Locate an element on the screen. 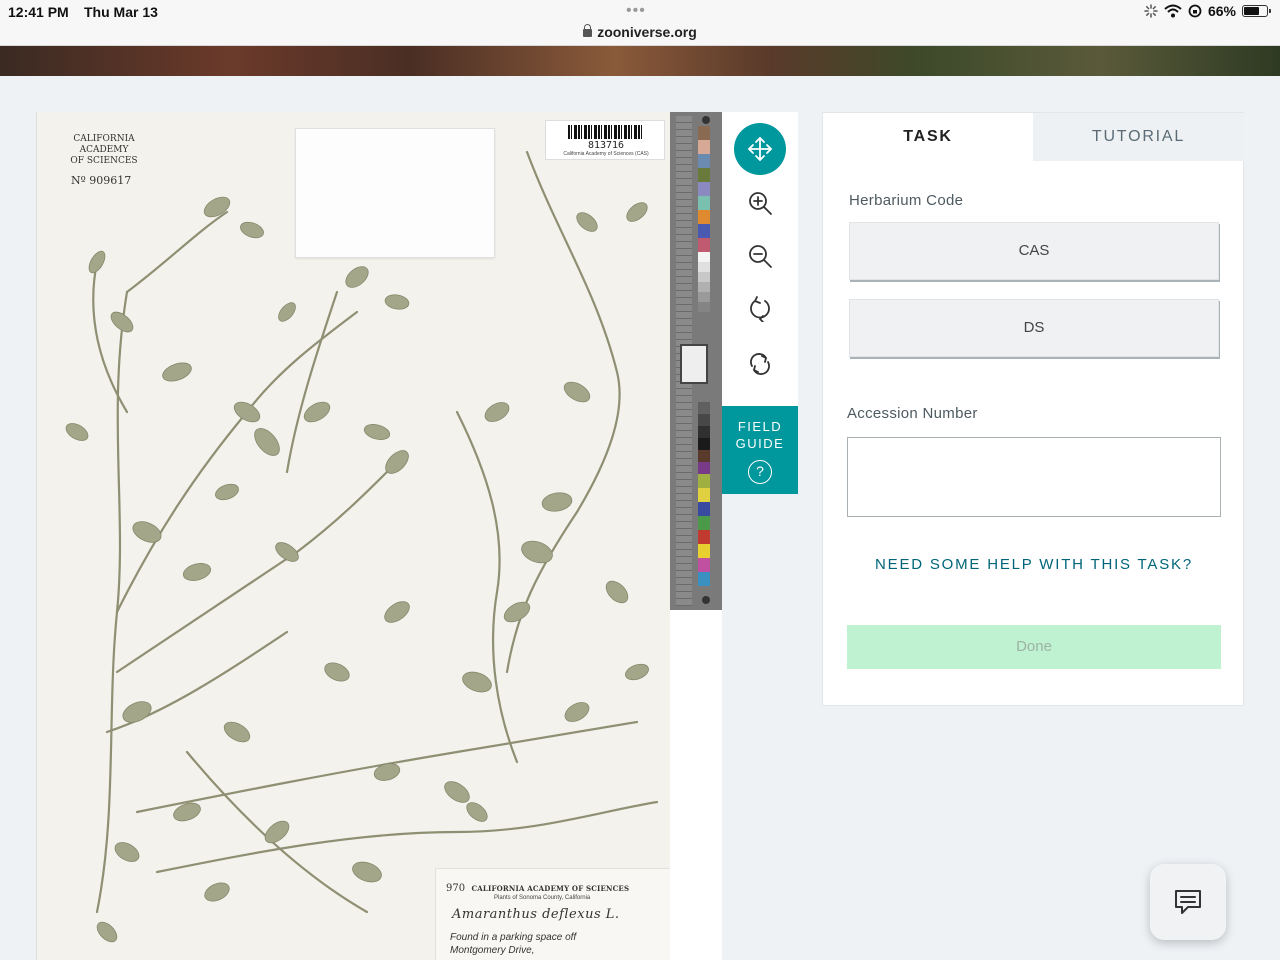 The image size is (1280, 960). screen-lock-icon is located at coordinates (1195, 11).